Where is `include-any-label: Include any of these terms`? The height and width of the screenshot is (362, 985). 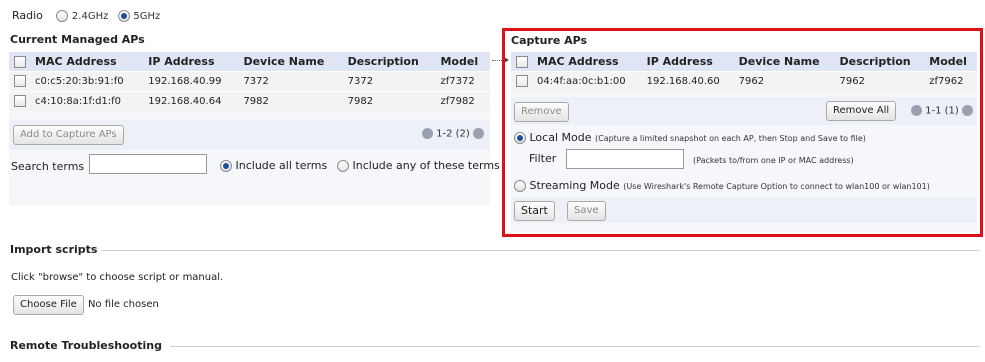
include-any-label: Include any of these terms is located at coordinates (426, 165).